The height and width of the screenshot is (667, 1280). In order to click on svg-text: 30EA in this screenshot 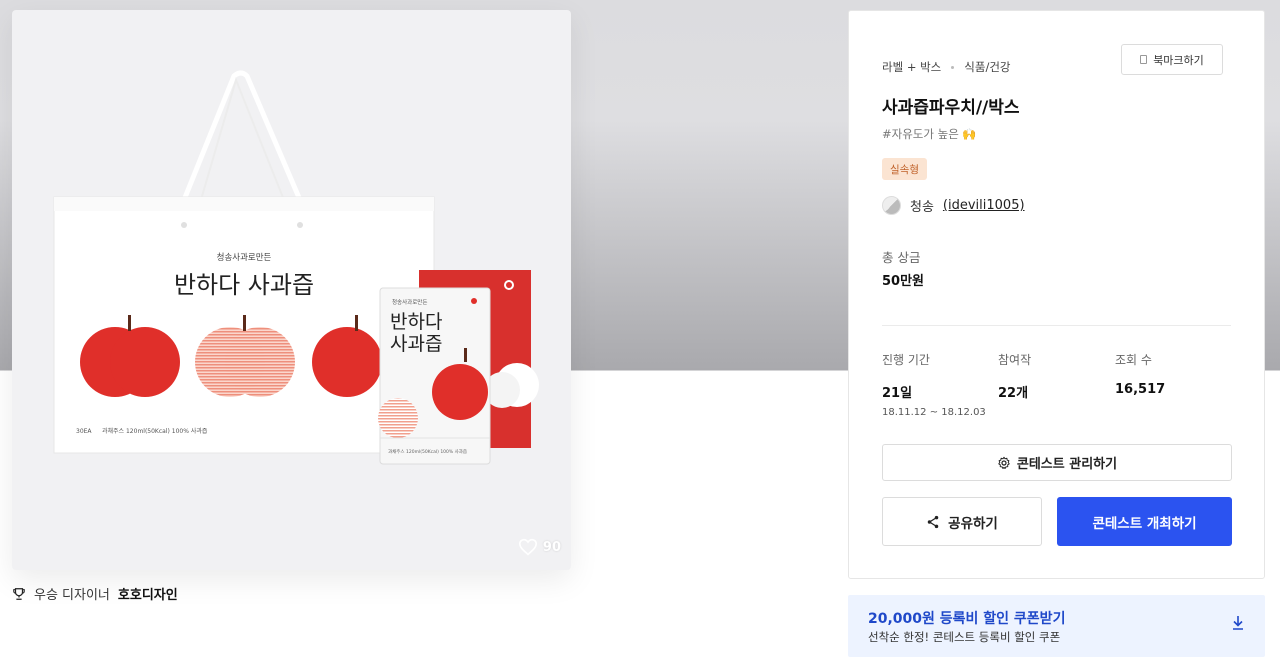, I will do `click(84, 431)`.